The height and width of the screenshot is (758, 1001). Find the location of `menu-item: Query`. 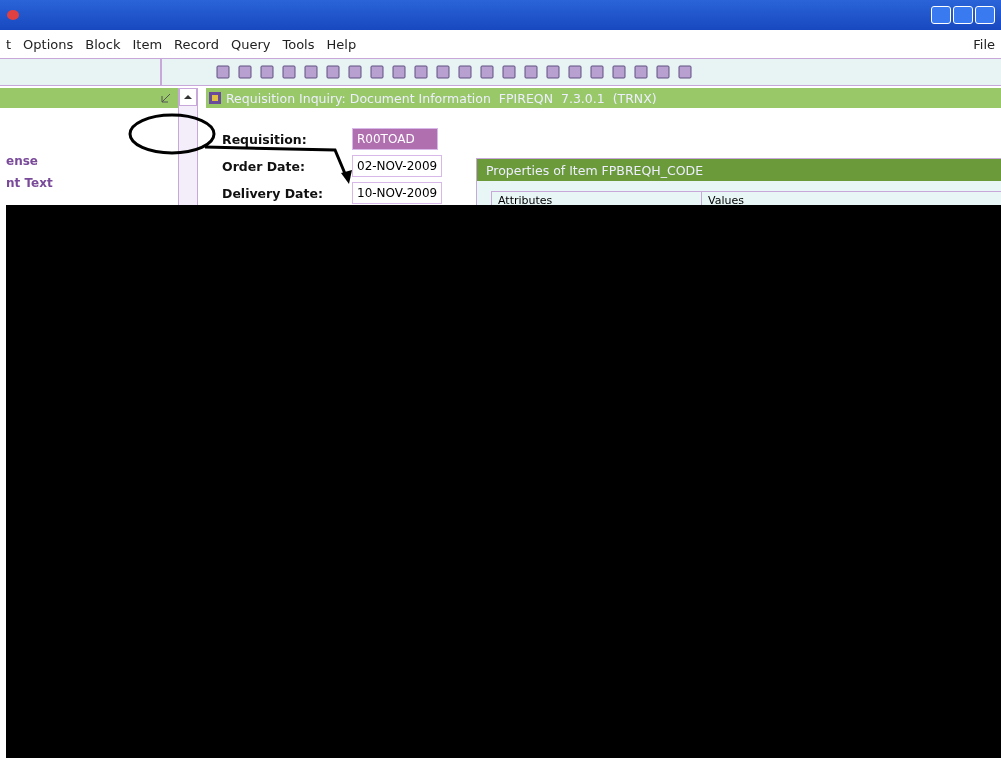

menu-item: Query is located at coordinates (250, 44).